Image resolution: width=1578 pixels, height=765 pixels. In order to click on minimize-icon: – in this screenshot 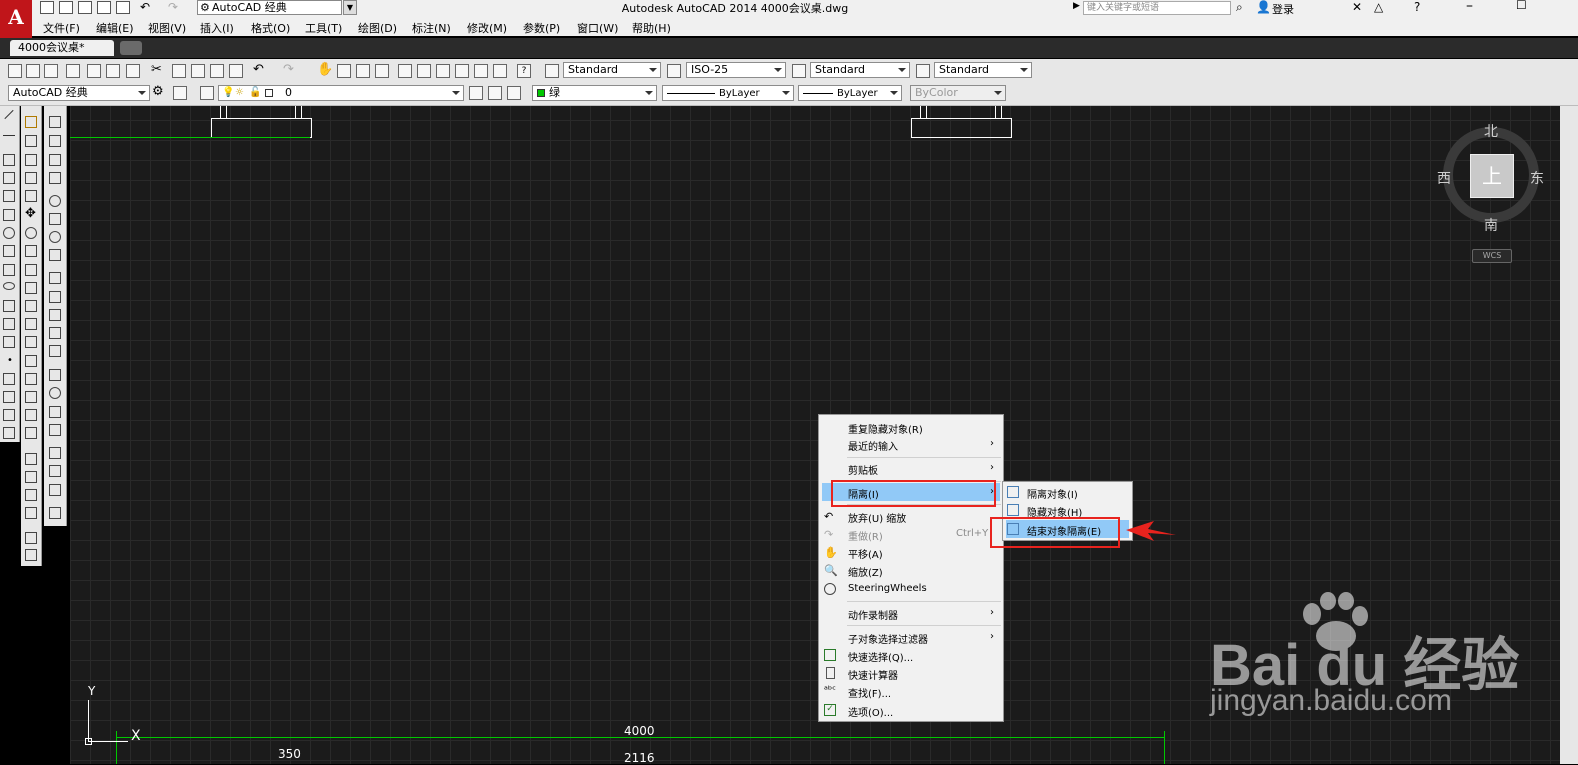, I will do `click(1469, 7)`.